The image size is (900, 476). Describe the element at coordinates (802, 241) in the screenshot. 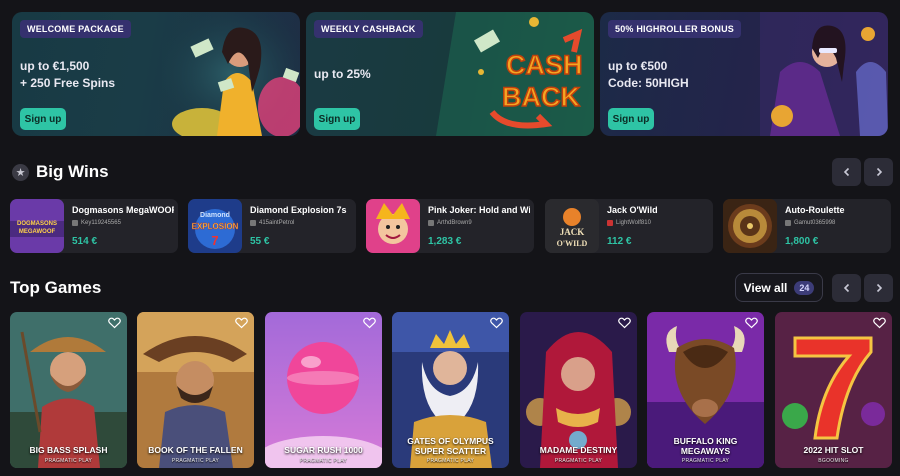

I see `win-amount: 1,800 €` at that location.